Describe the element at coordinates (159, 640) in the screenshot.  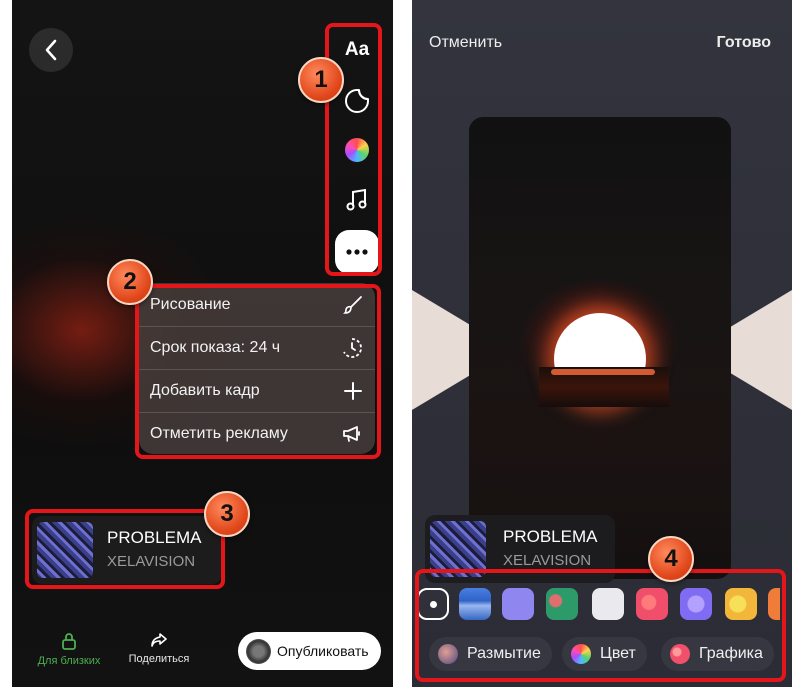
I see `share-arrow-icon` at that location.